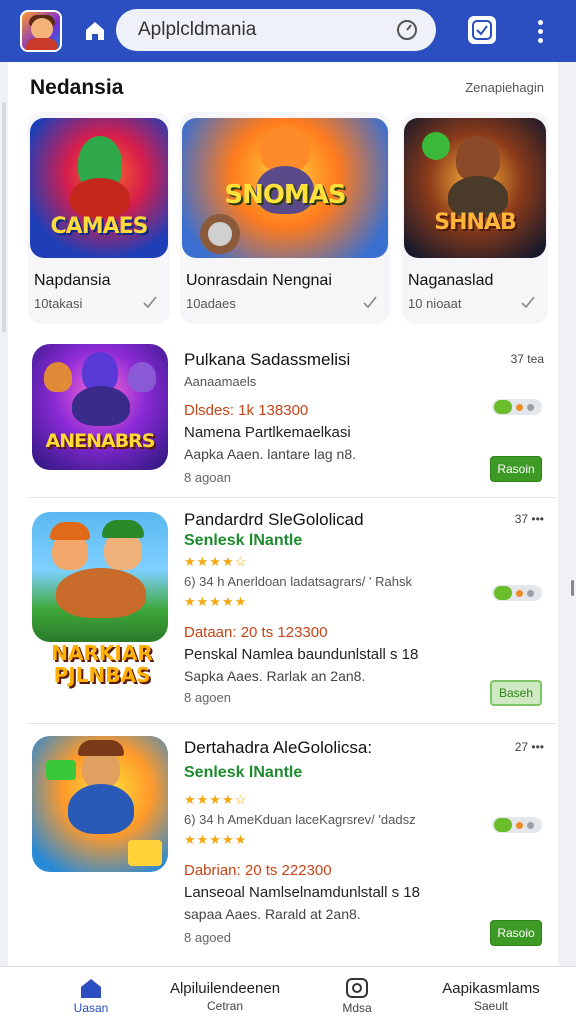 The height and width of the screenshot is (1024, 576). What do you see at coordinates (259, 280) in the screenshot?
I see `featured-name: Uonrasdain Nengnai` at bounding box center [259, 280].